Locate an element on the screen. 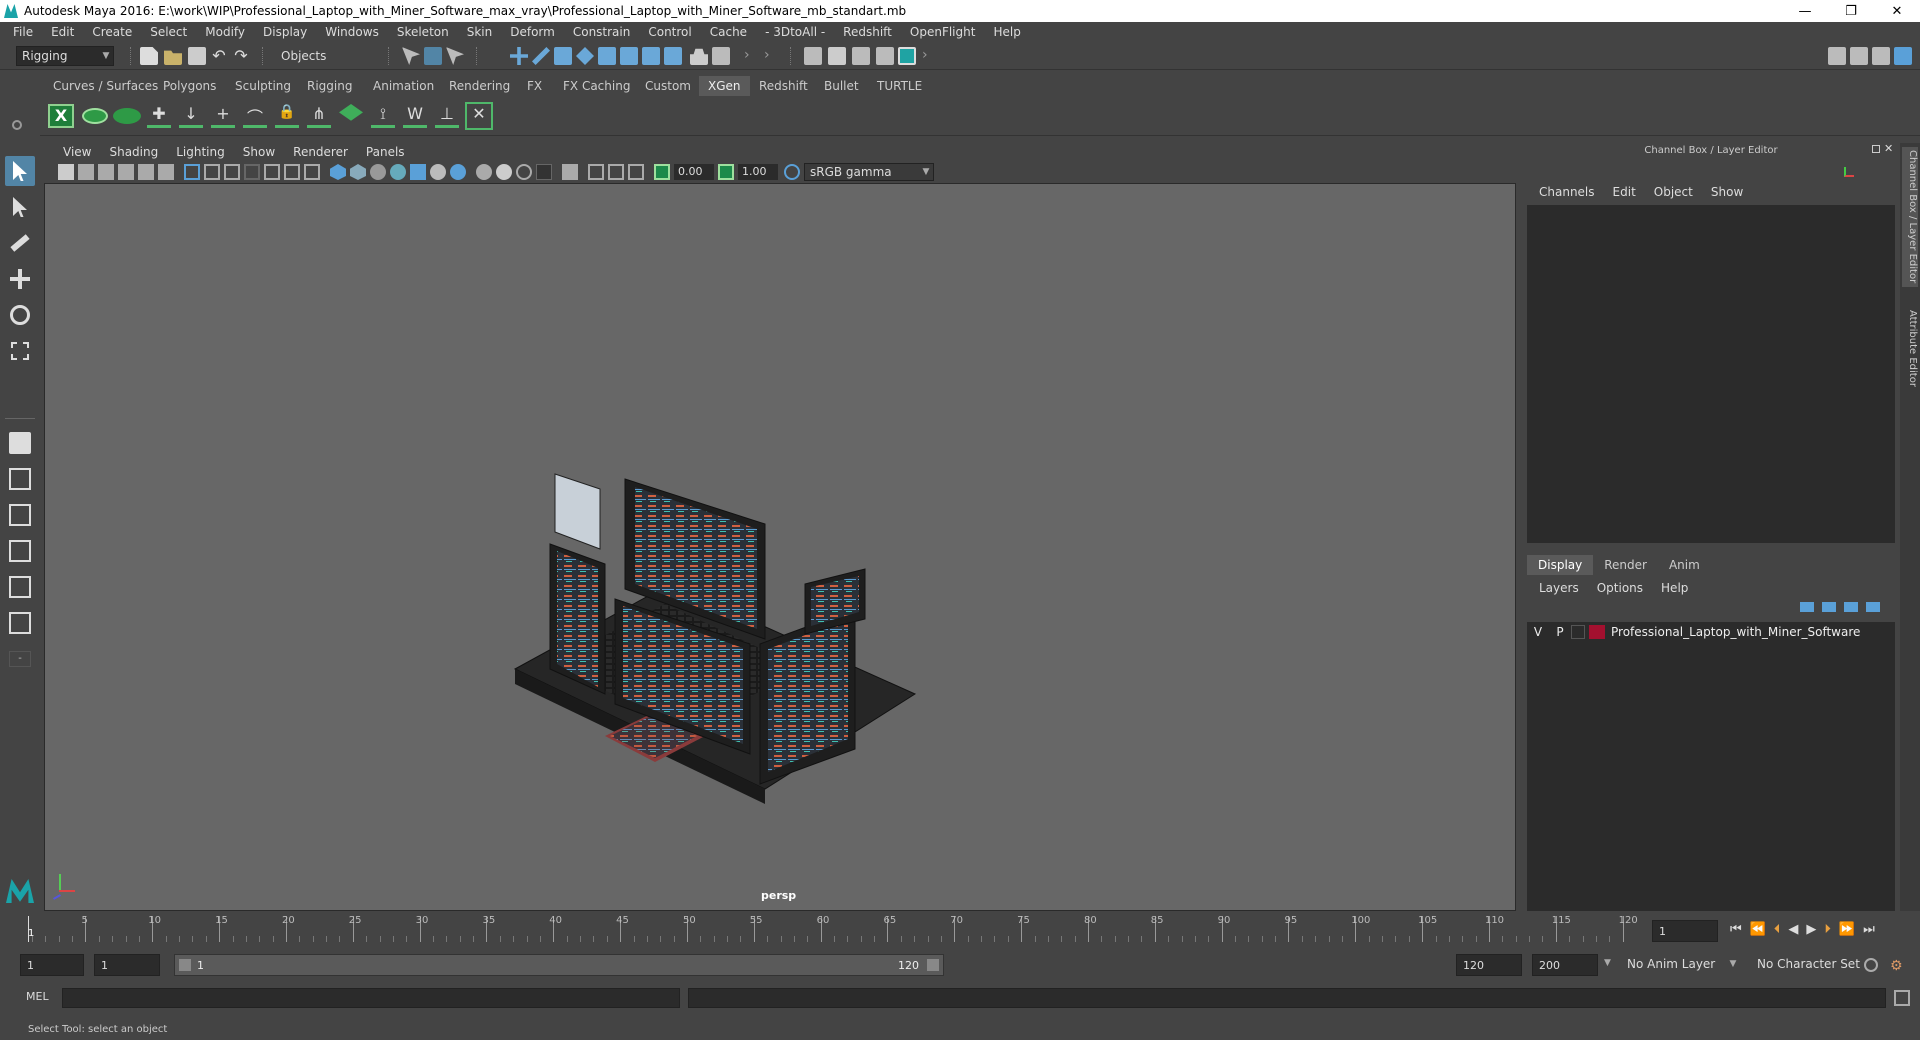  script-editor-icon is located at coordinates (1902, 998).